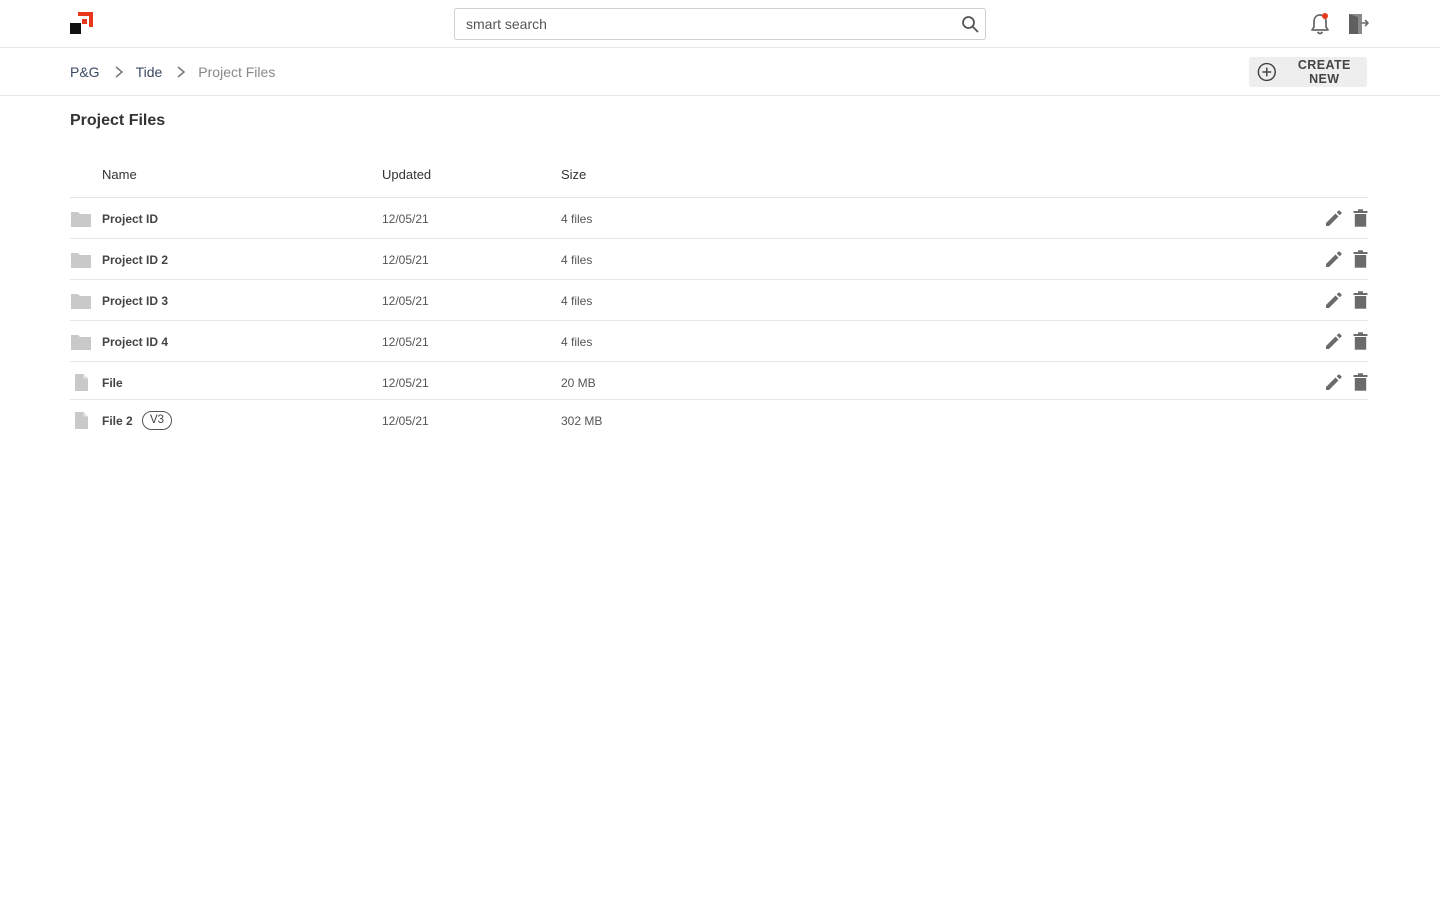 The height and width of the screenshot is (900, 1440). I want to click on create-new-button: CREATE NEW, so click(1308, 72).